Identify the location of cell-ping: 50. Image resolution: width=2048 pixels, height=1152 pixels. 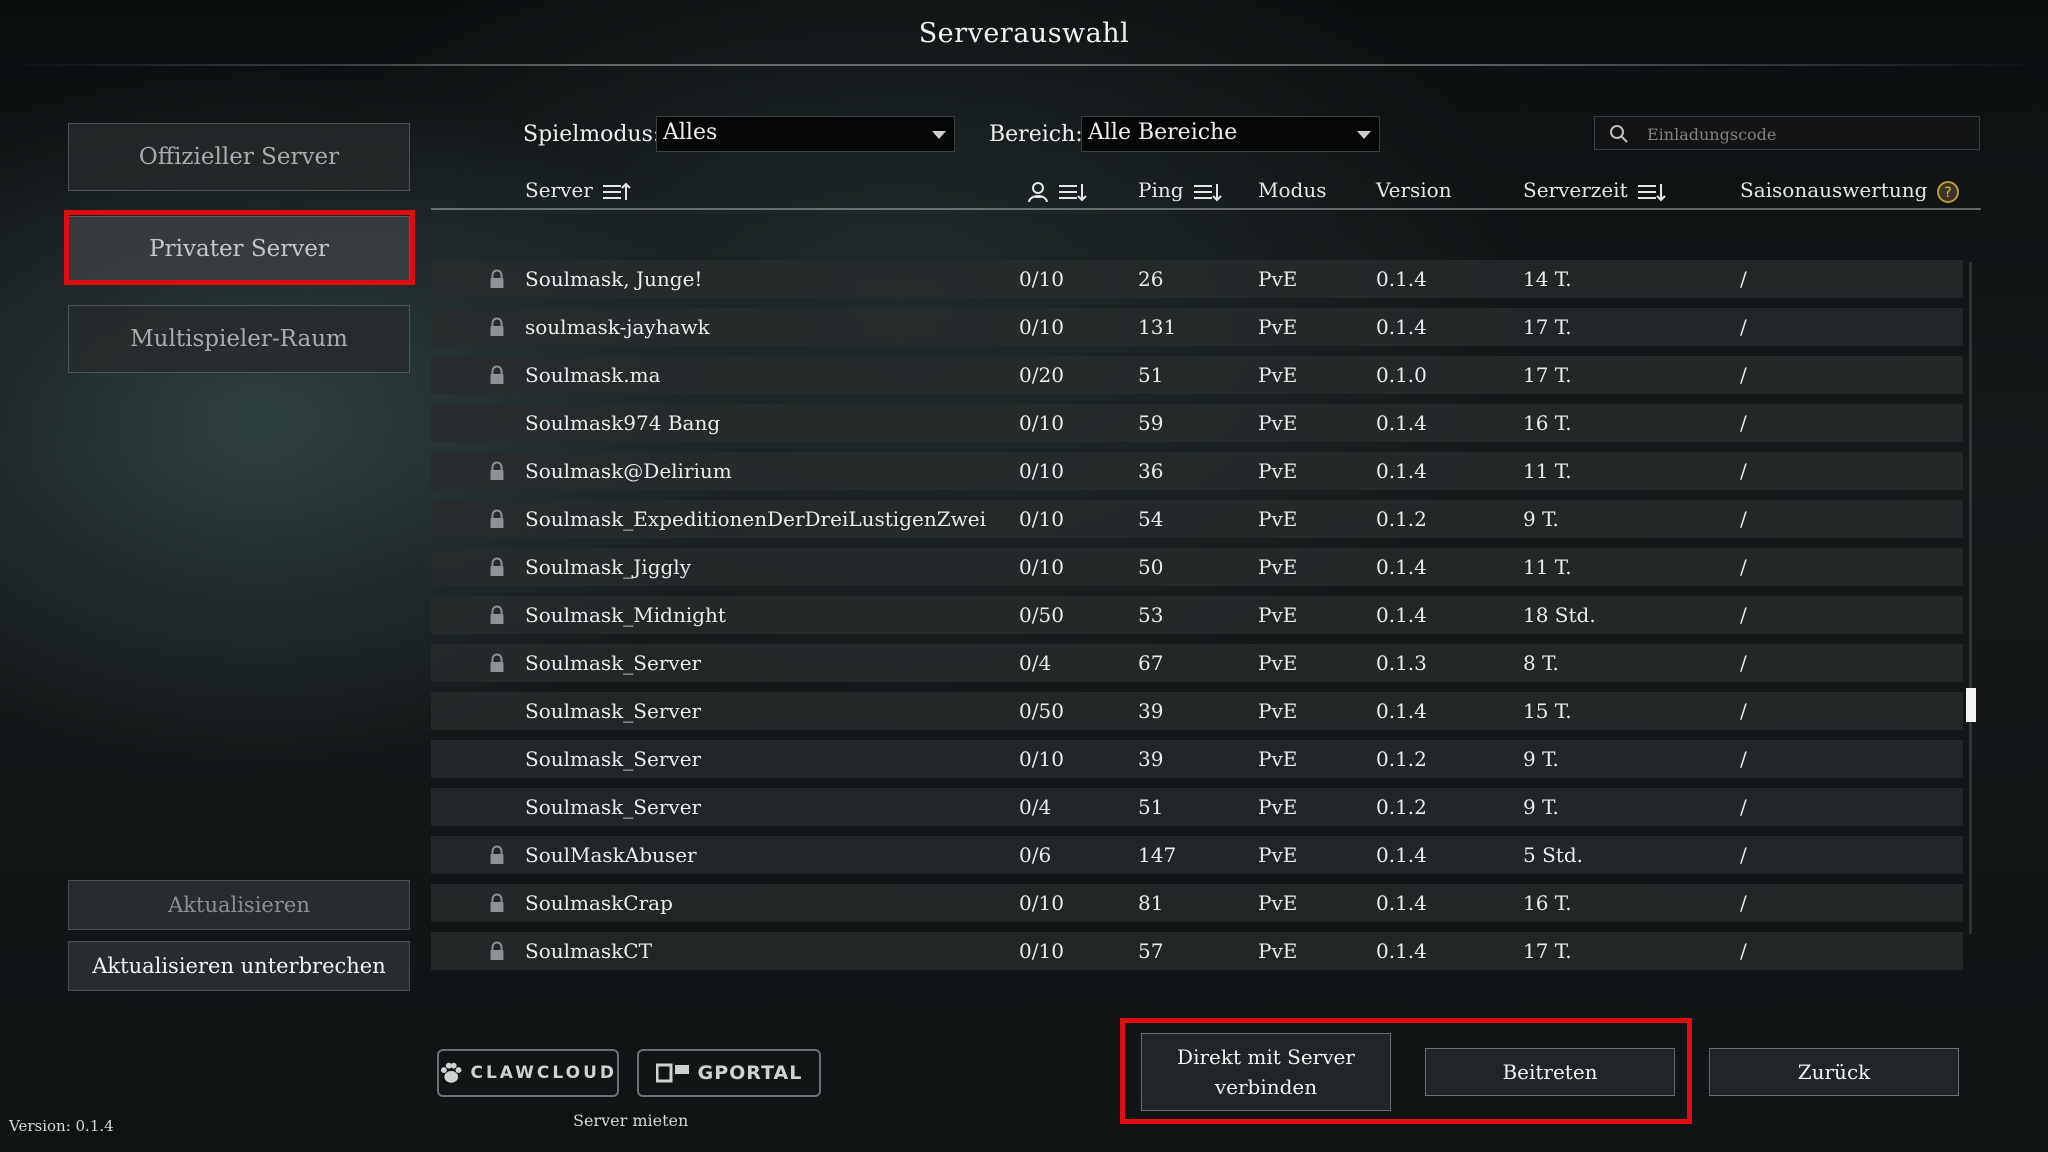
(1151, 567).